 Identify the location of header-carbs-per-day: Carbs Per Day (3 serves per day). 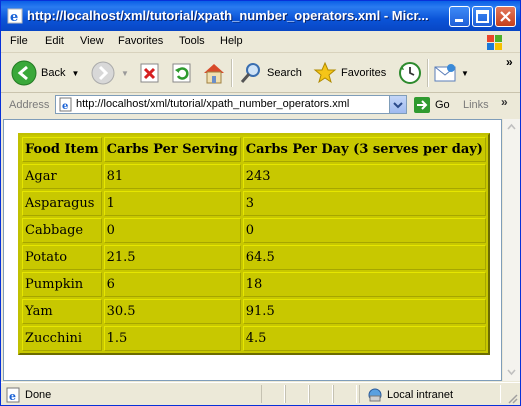
(364, 149).